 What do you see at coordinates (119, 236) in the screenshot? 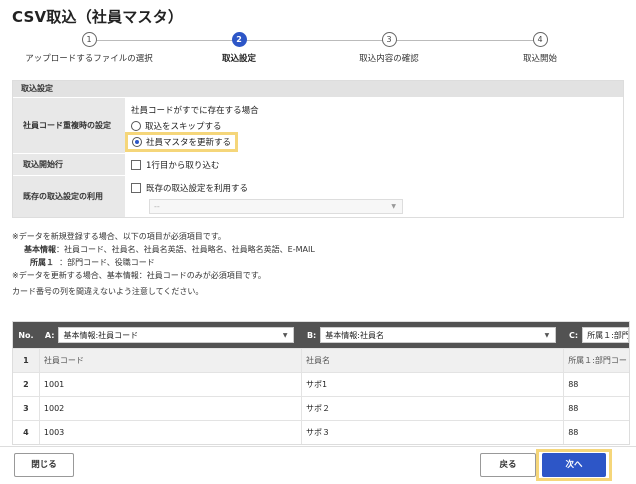
I see `note-line-1: ※データを新規登録する場合、以下の項目が必須項目です。` at bounding box center [119, 236].